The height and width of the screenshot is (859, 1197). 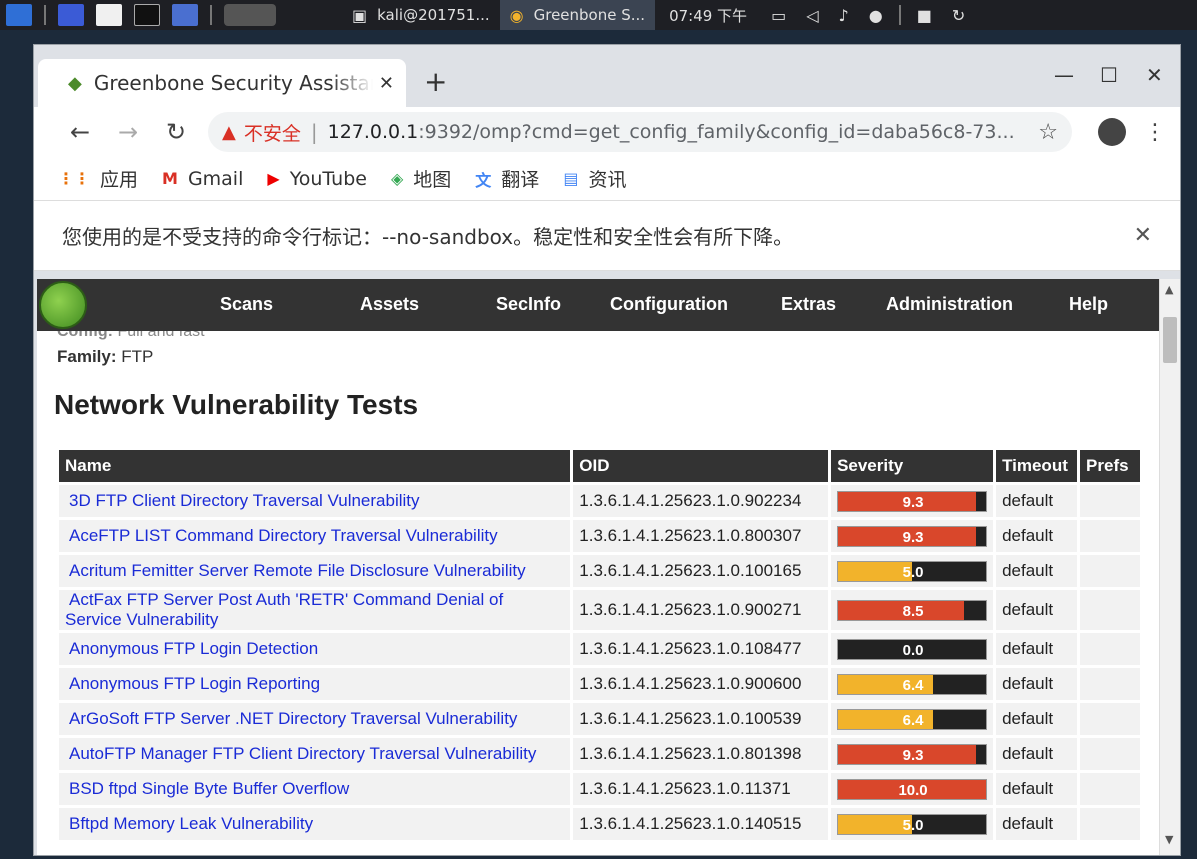 I want to click on file-manager-icon, so click(x=109, y=15).